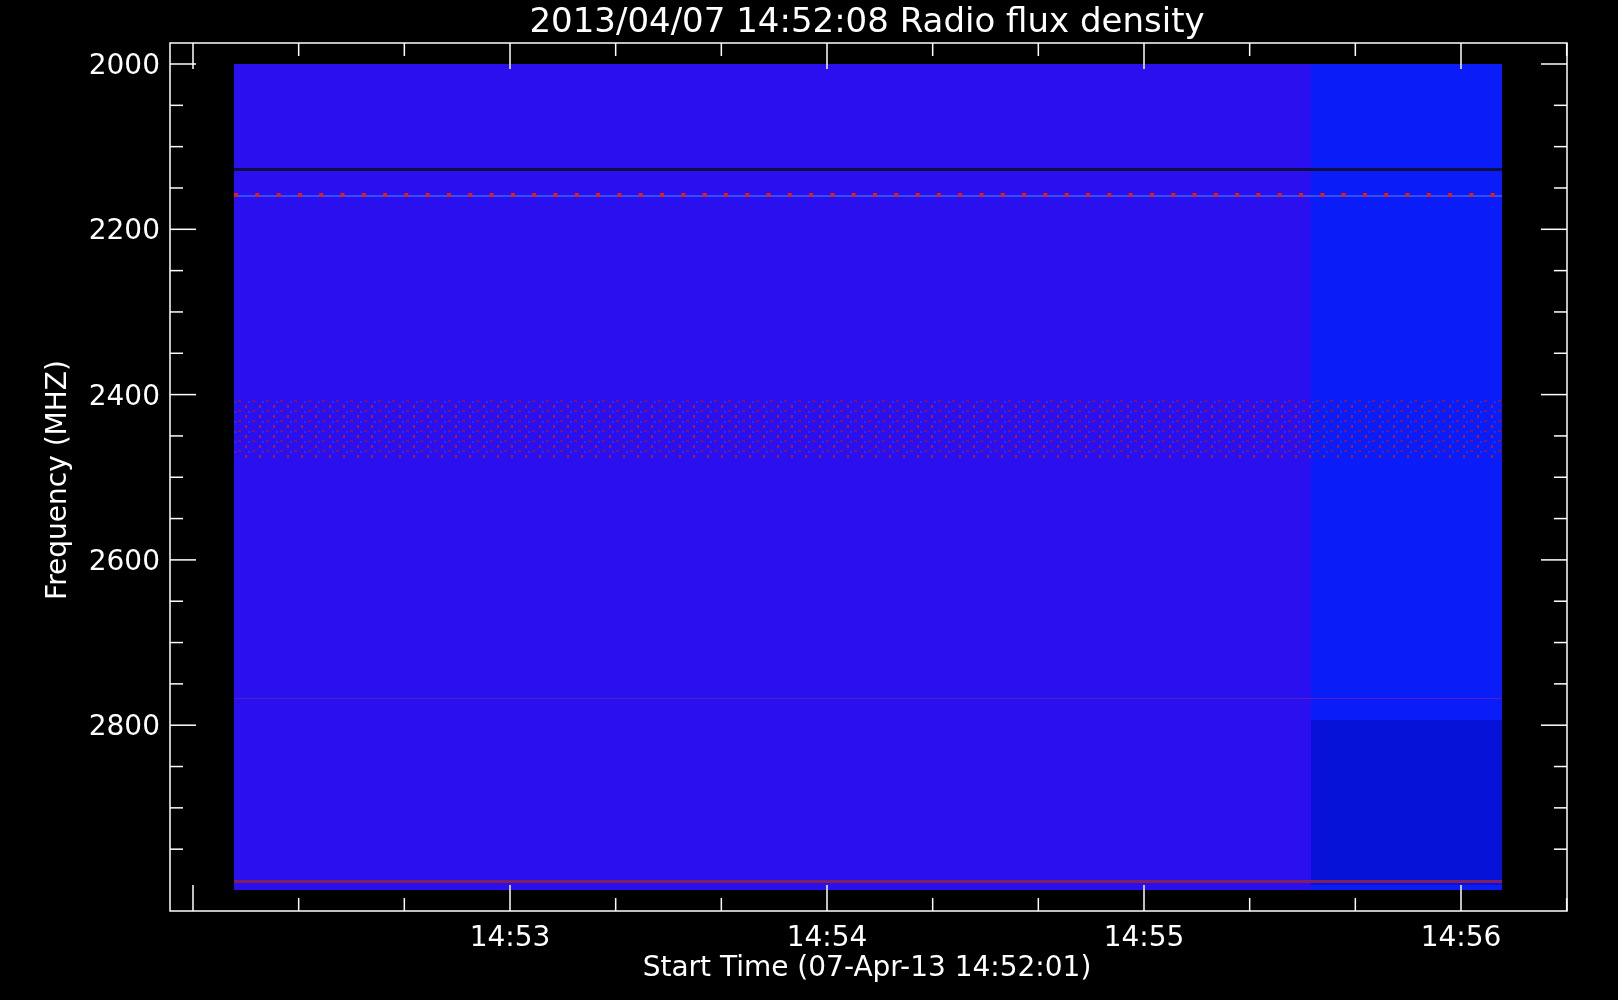 This screenshot has width=1618, height=1000. Describe the element at coordinates (124, 64) in the screenshot. I see `y-tick-label: 2000` at that location.